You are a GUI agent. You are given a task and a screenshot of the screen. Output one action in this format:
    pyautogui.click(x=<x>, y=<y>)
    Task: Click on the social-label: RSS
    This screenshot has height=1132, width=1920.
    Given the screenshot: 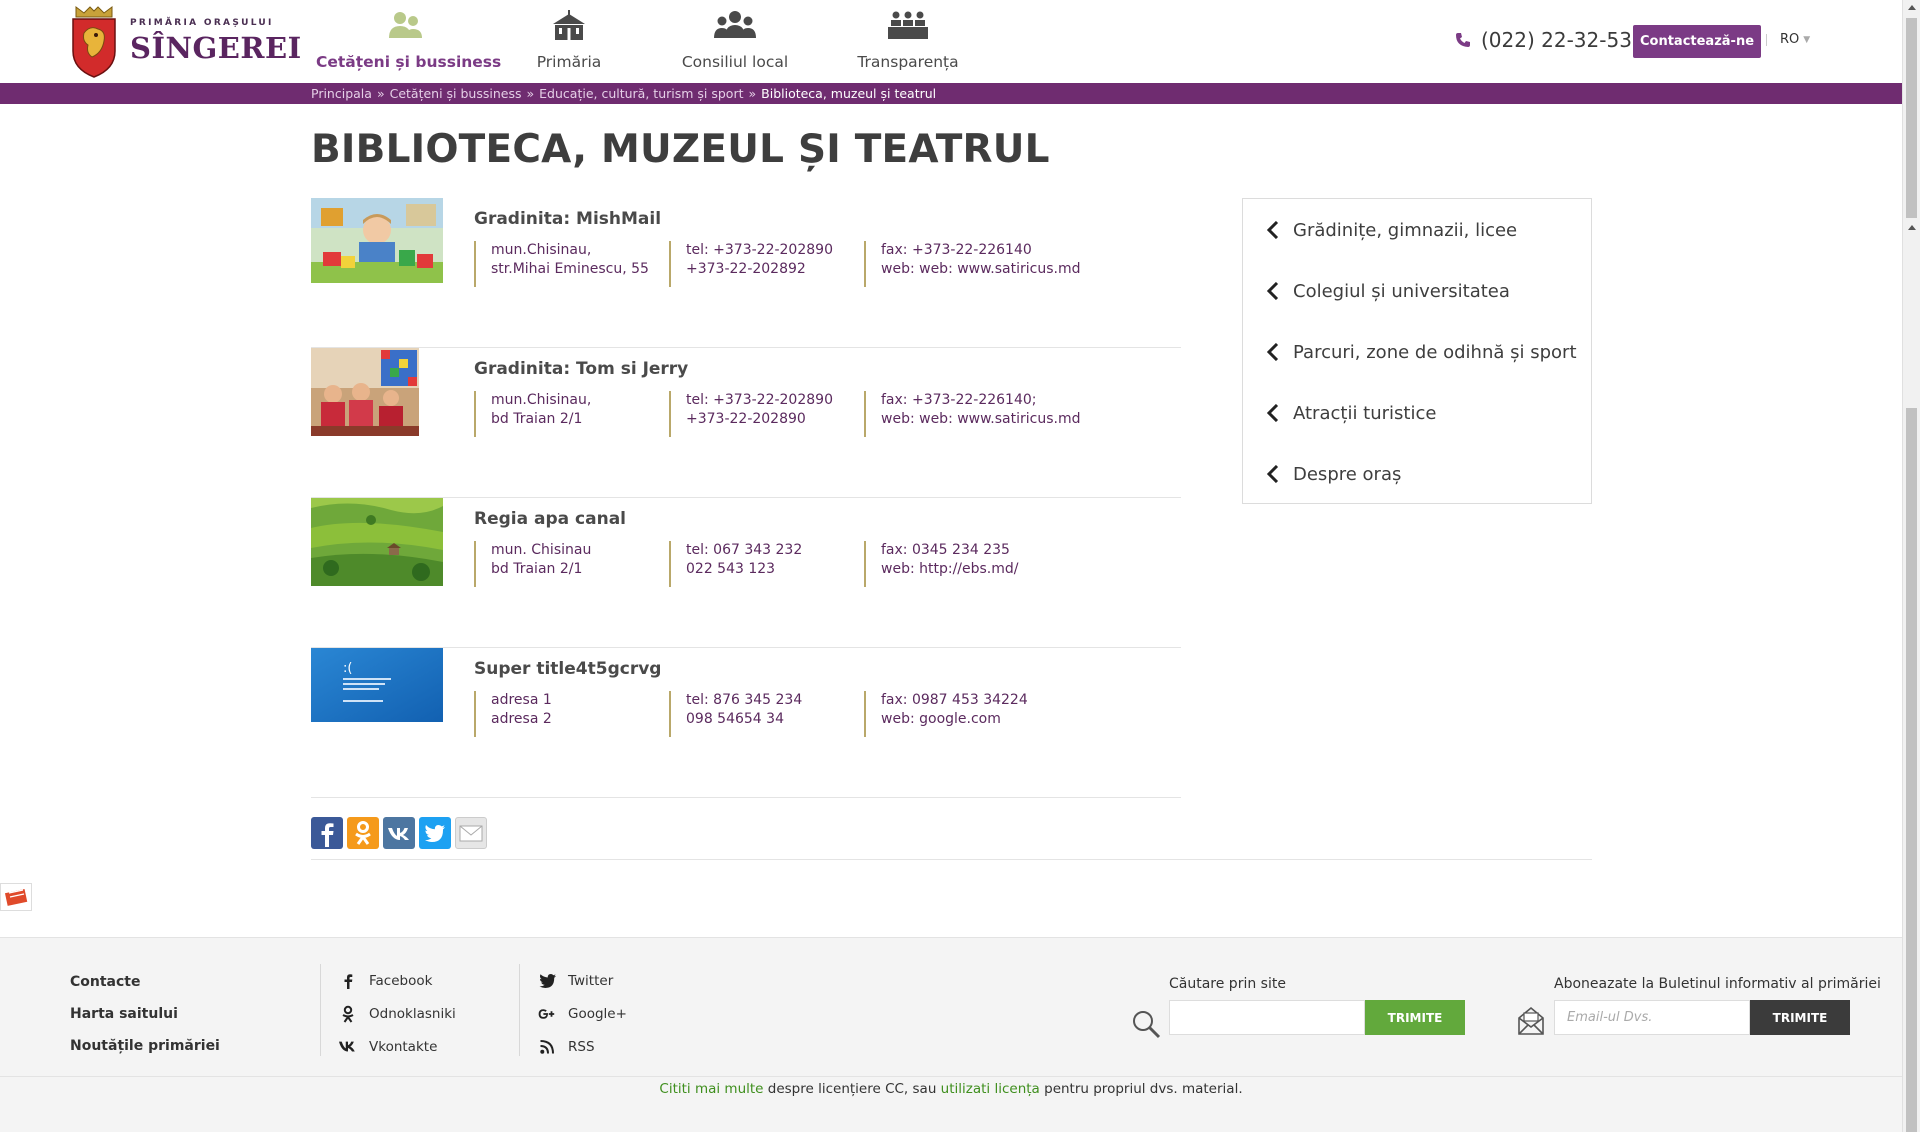 What is the action you would take?
    pyautogui.click(x=581, y=1046)
    